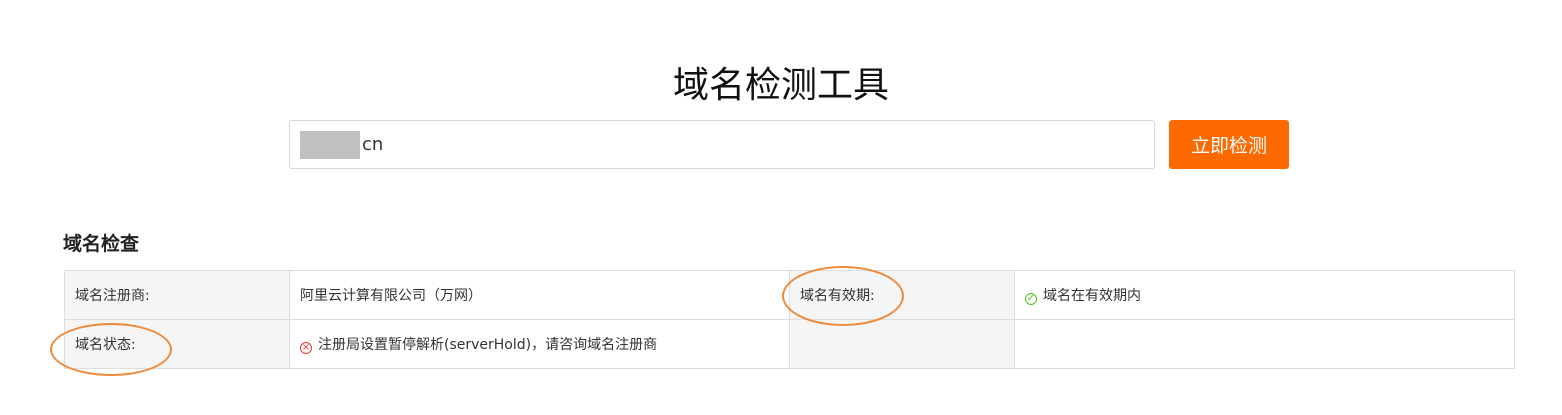 The height and width of the screenshot is (415, 1562). What do you see at coordinates (306, 348) in the screenshot?
I see `error-circle-icon: ×` at bounding box center [306, 348].